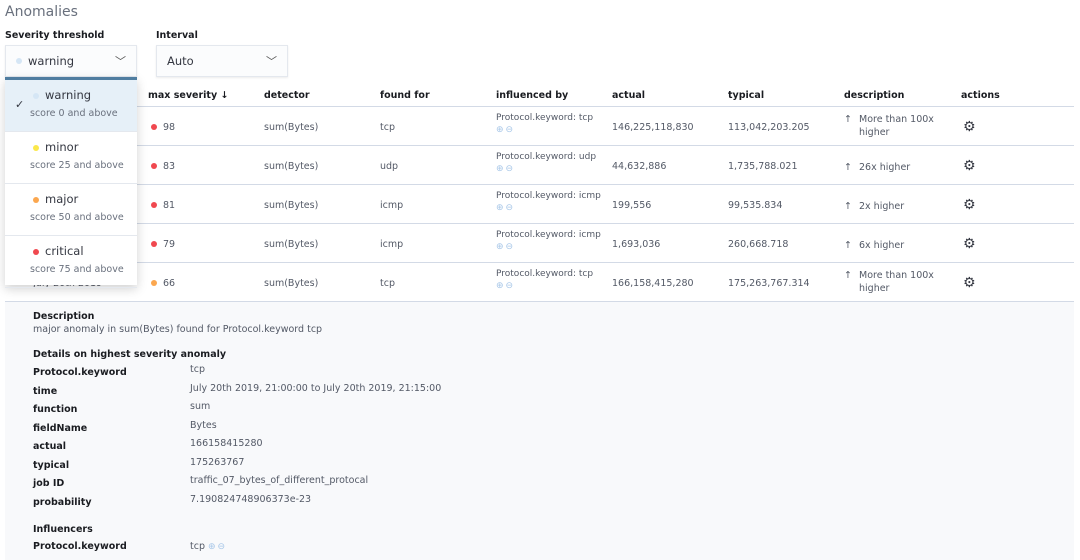 Image resolution: width=1080 pixels, height=560 pixels. What do you see at coordinates (632, 205) in the screenshot?
I see `actual-cell: 199,556` at bounding box center [632, 205].